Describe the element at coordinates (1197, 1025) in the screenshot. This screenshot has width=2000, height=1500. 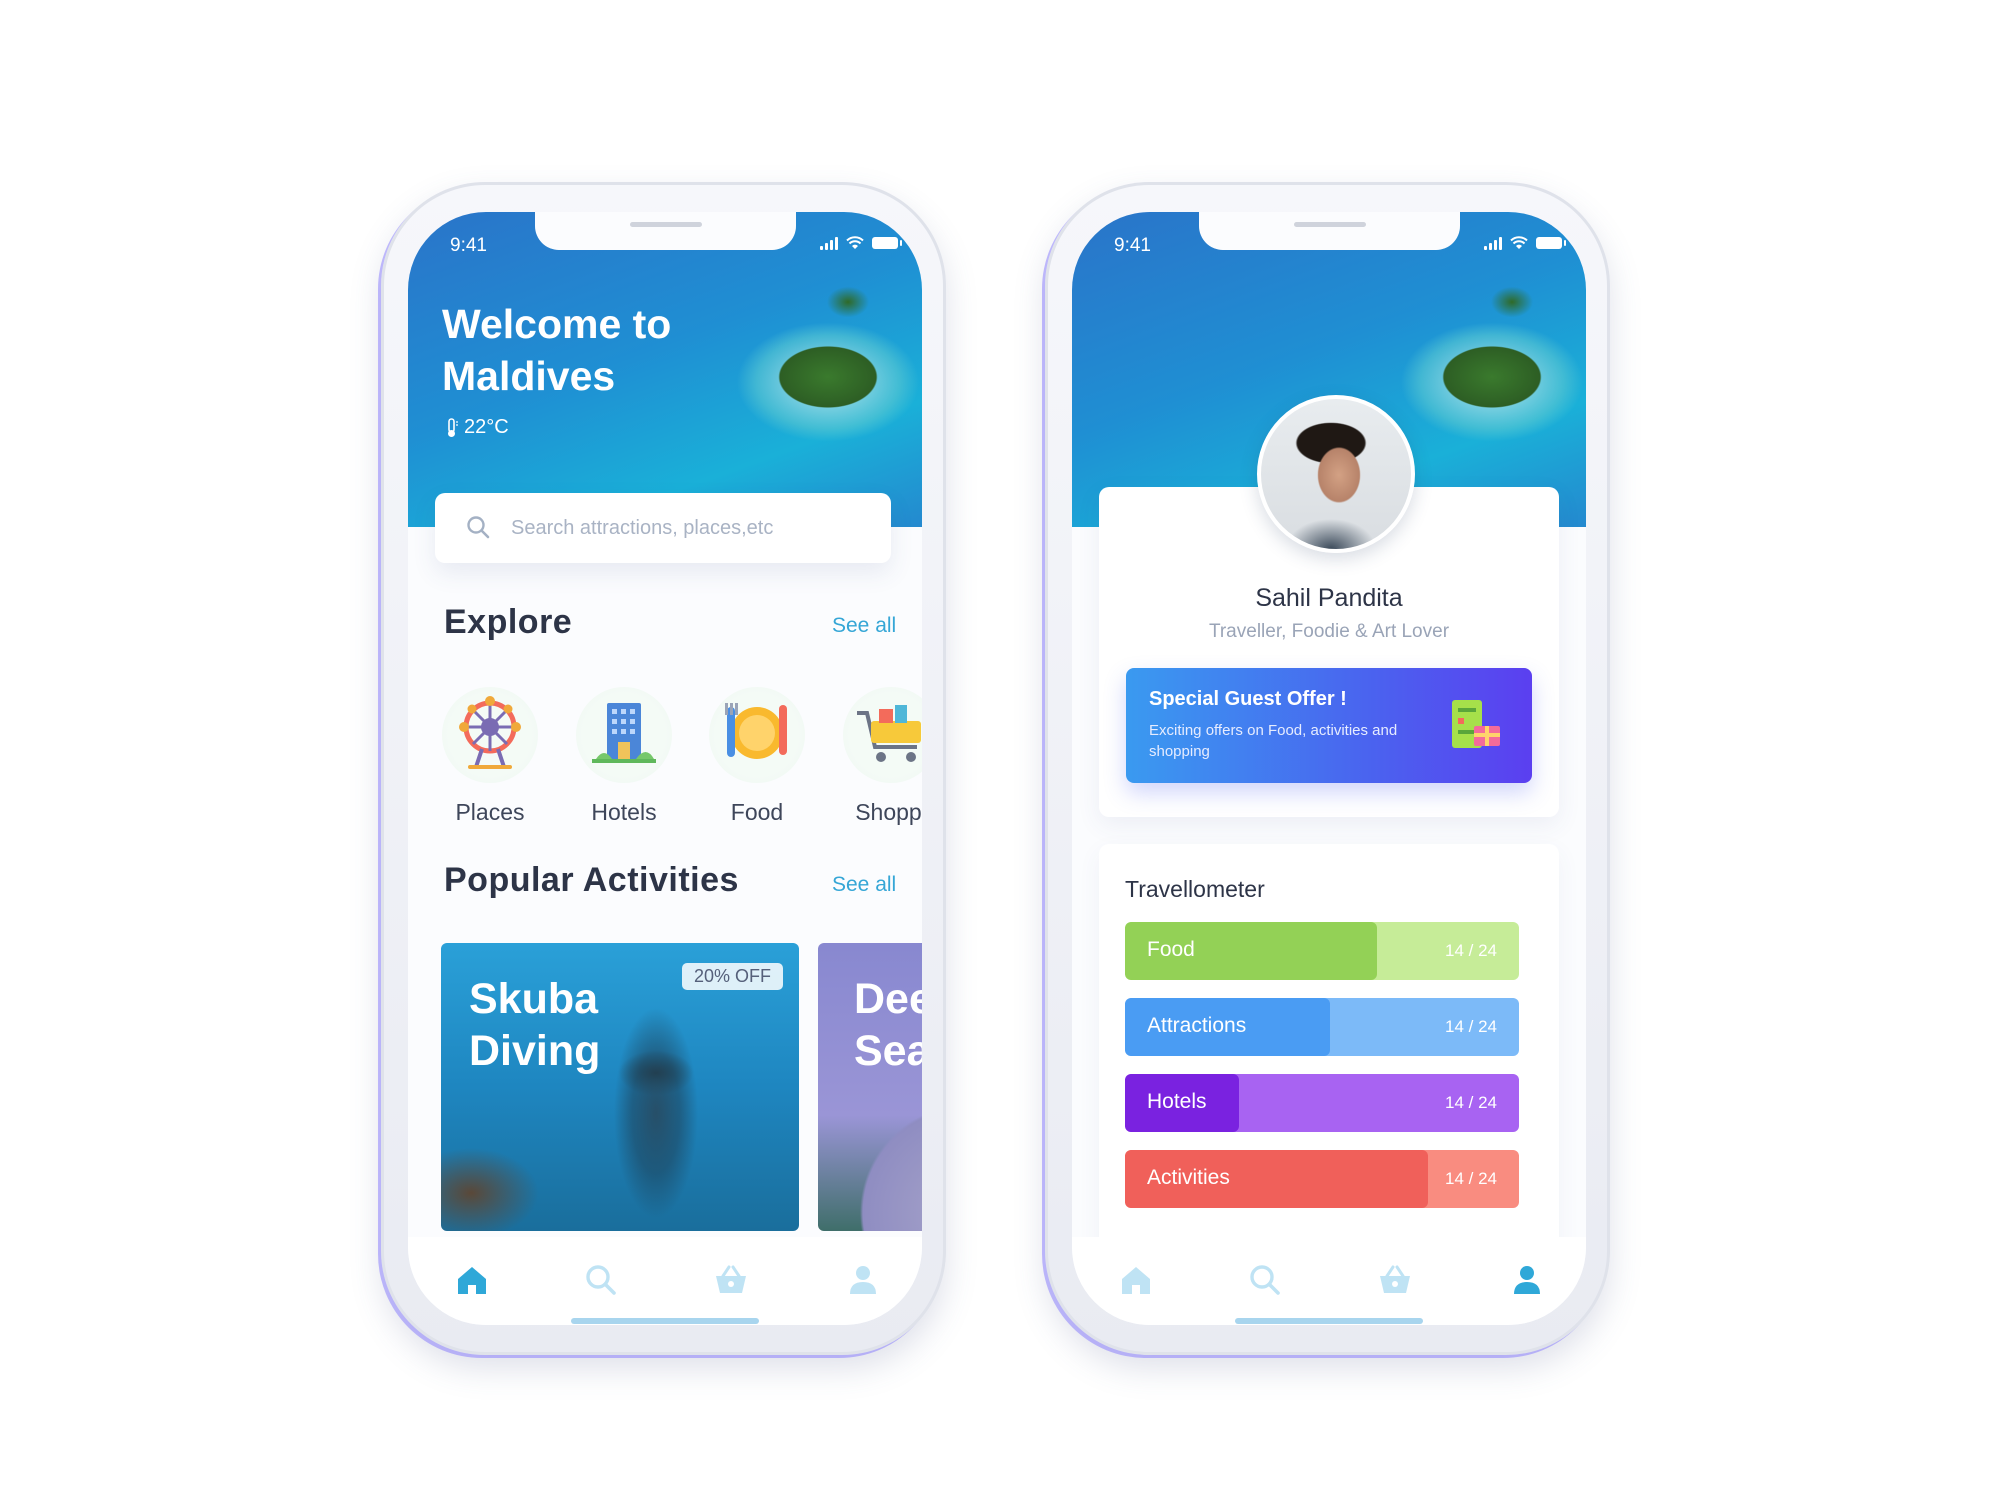
I see `meter-label: Attractions` at that location.